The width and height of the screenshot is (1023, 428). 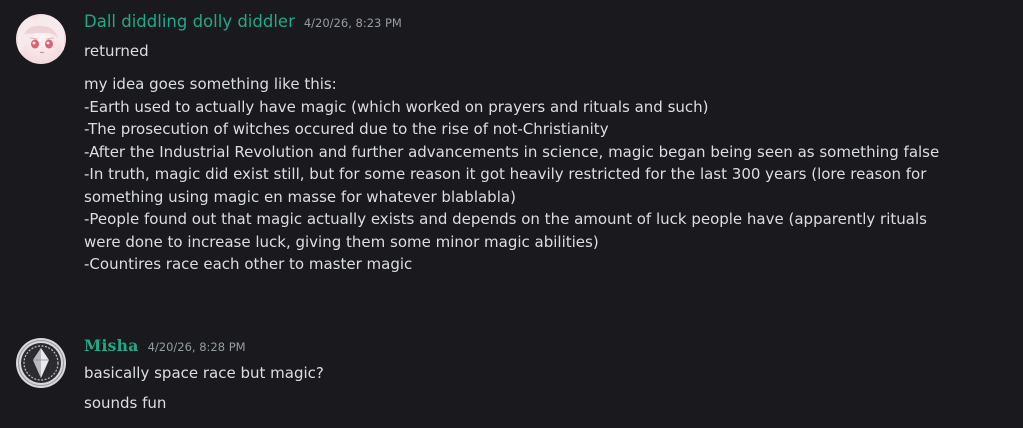 I want to click on message-line: basically space race but magic?, so click(x=204, y=373).